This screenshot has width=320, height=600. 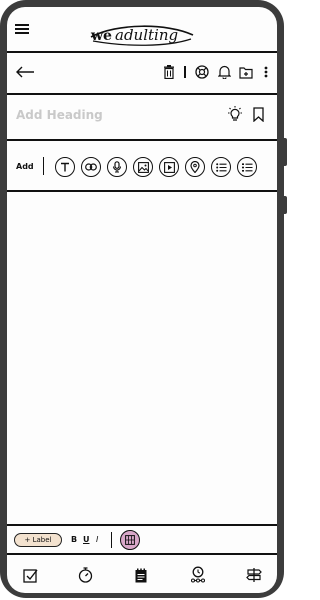 What do you see at coordinates (266, 72) in the screenshot?
I see `more-vert-icon` at bounding box center [266, 72].